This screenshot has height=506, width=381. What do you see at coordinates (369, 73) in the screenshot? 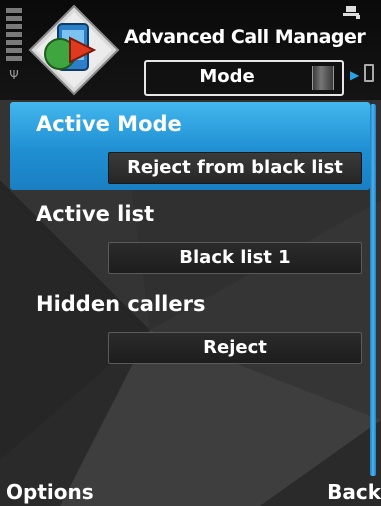
I see `battery-level-icon` at bounding box center [369, 73].